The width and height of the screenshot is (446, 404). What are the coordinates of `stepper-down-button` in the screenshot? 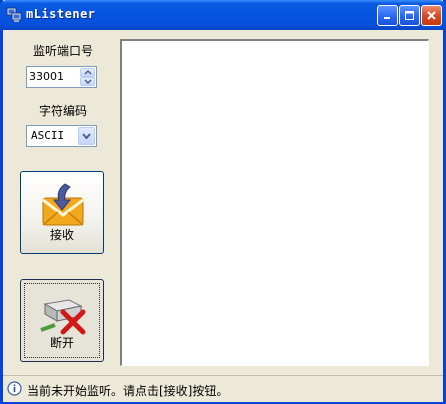 It's located at (87, 81).